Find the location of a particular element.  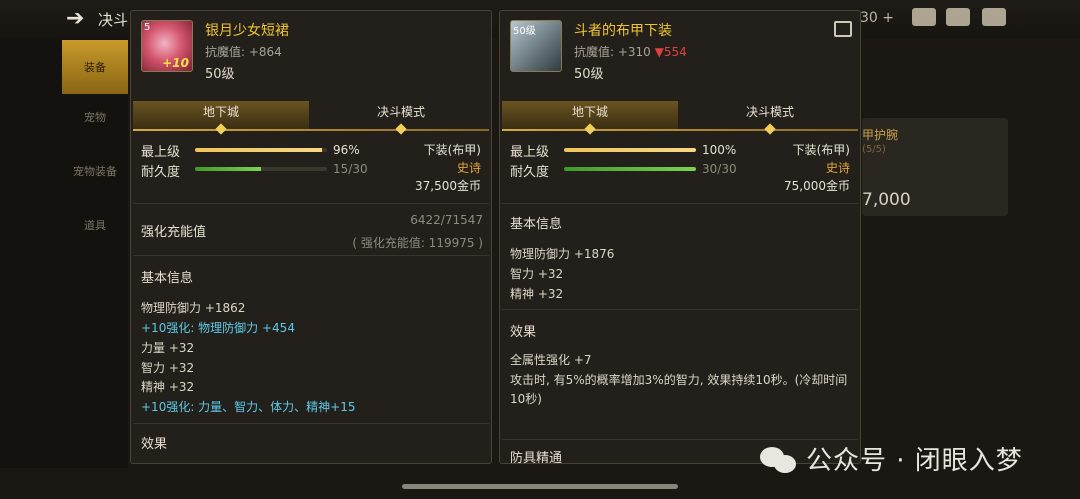

card-price: 7,000 is located at coordinates (886, 200).